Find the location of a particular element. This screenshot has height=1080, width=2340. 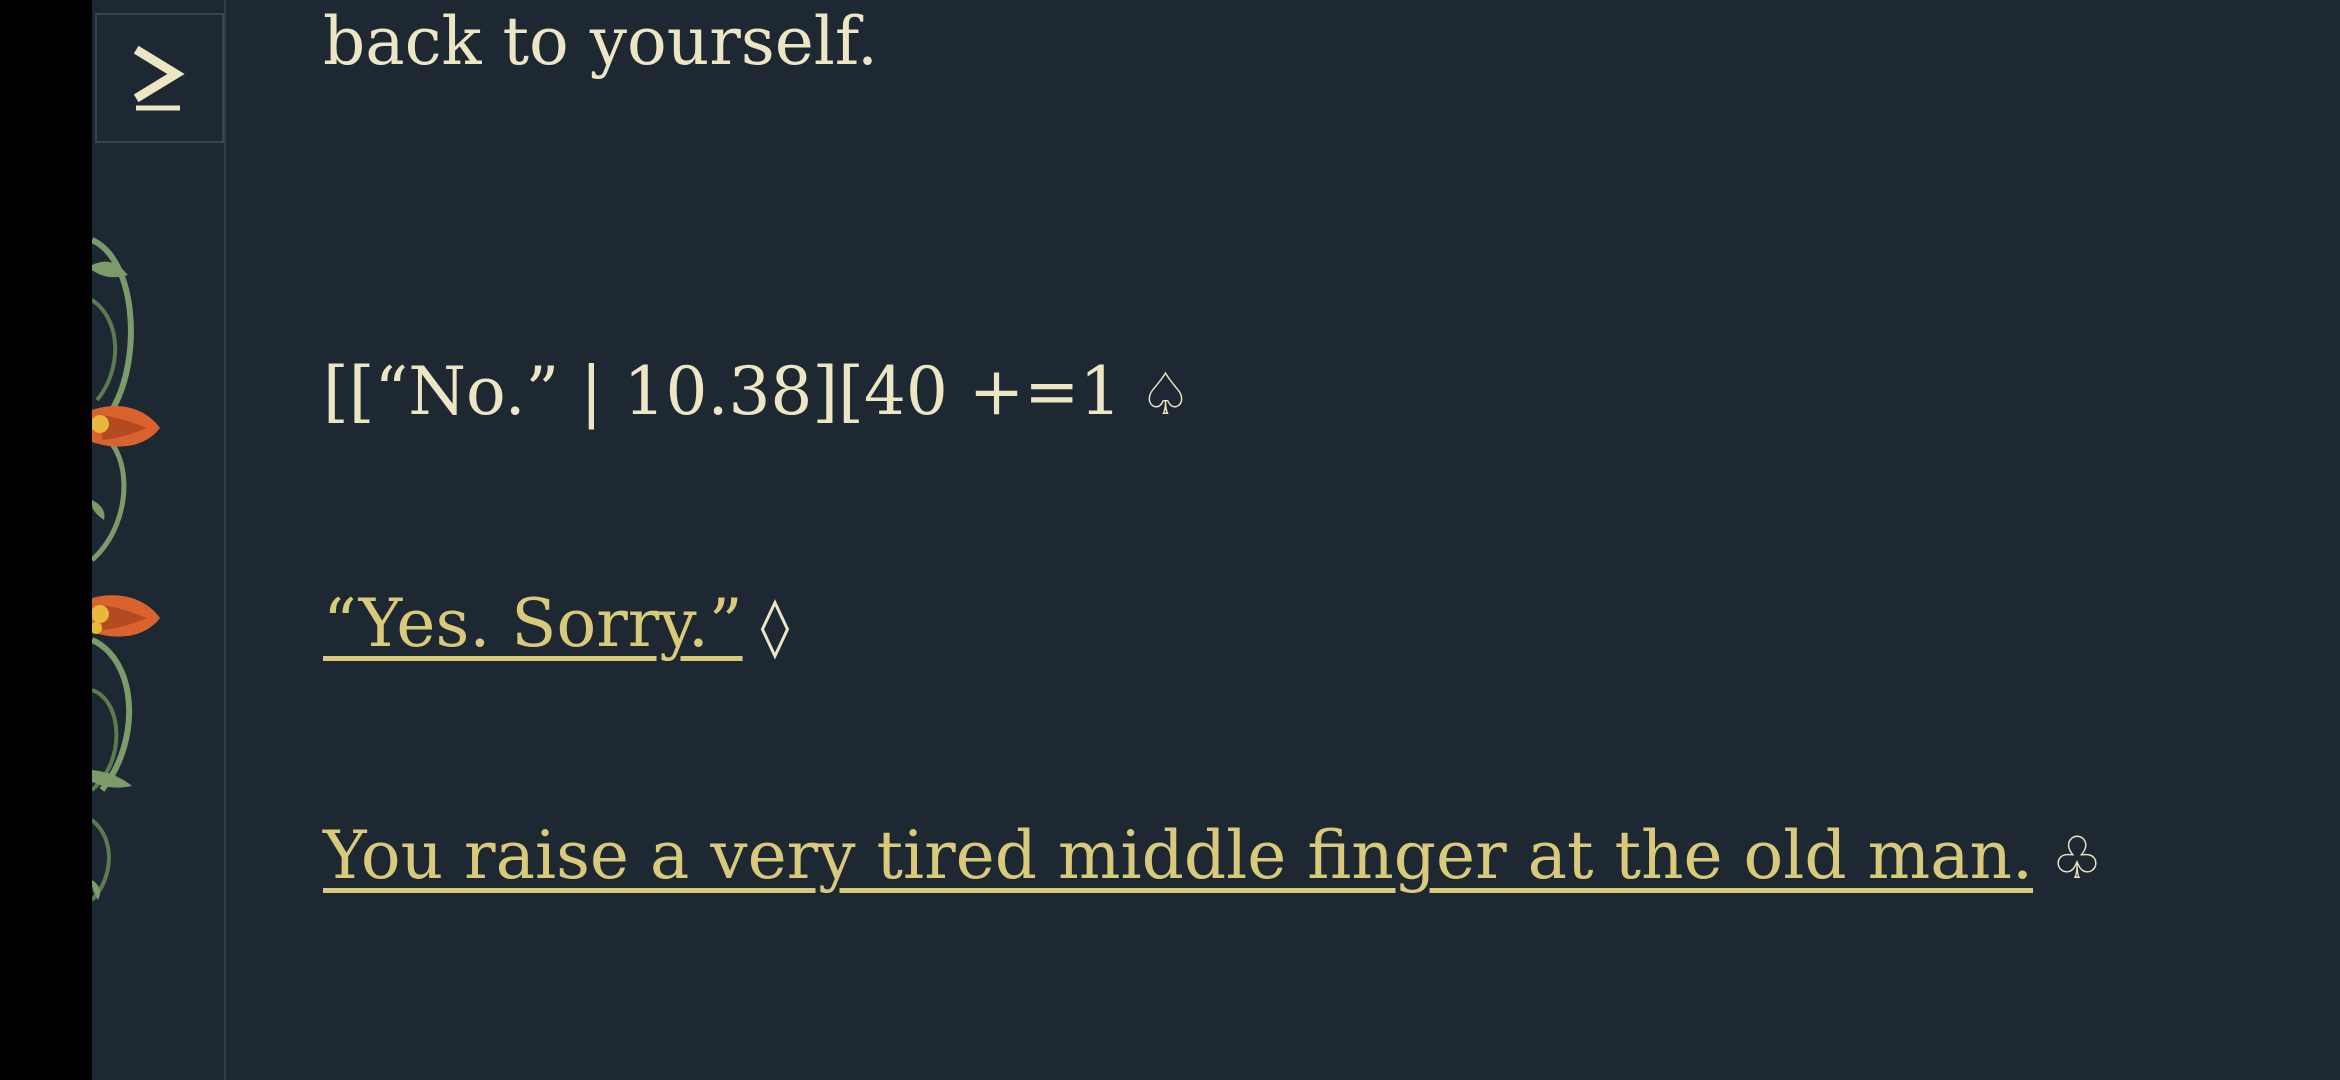

chevron-right-icon is located at coordinates (159, 78).